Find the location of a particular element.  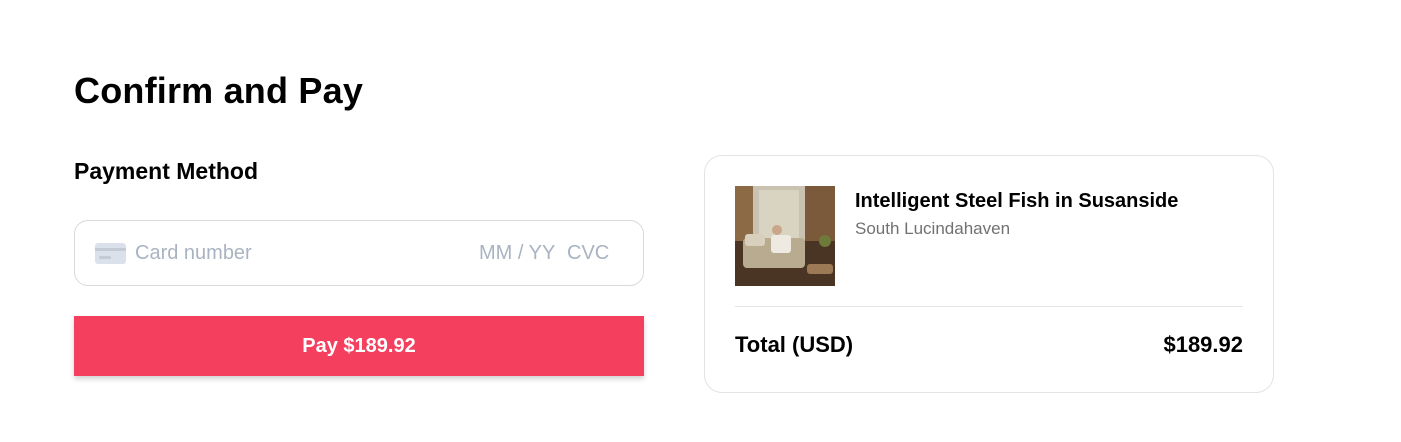

listing-location: South Lucindahaven is located at coordinates (933, 228).